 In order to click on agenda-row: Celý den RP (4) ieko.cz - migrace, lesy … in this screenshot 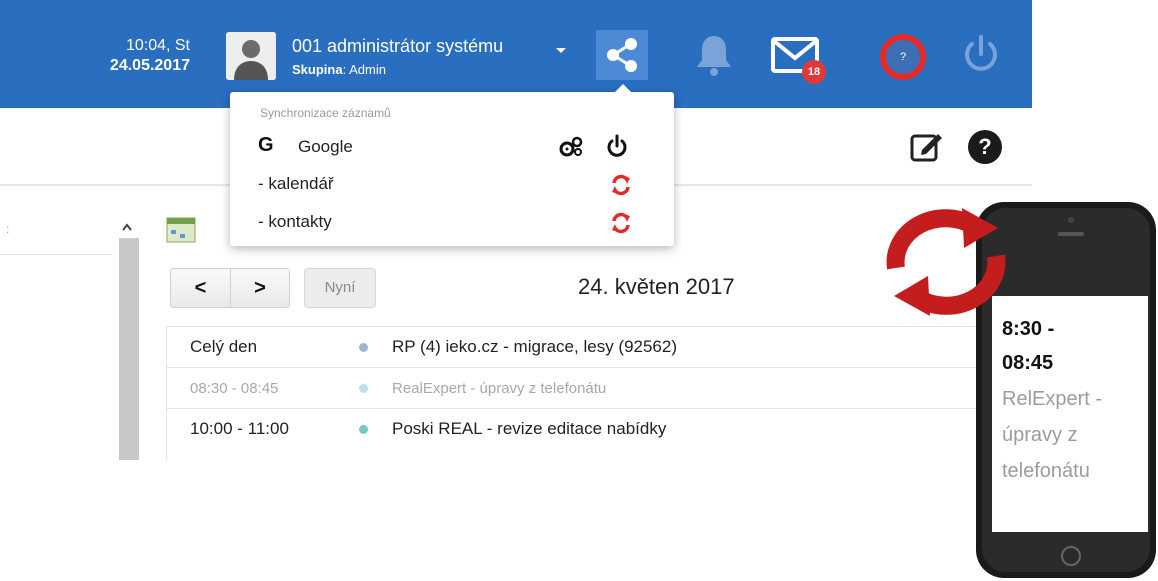, I will do `click(579, 346)`.